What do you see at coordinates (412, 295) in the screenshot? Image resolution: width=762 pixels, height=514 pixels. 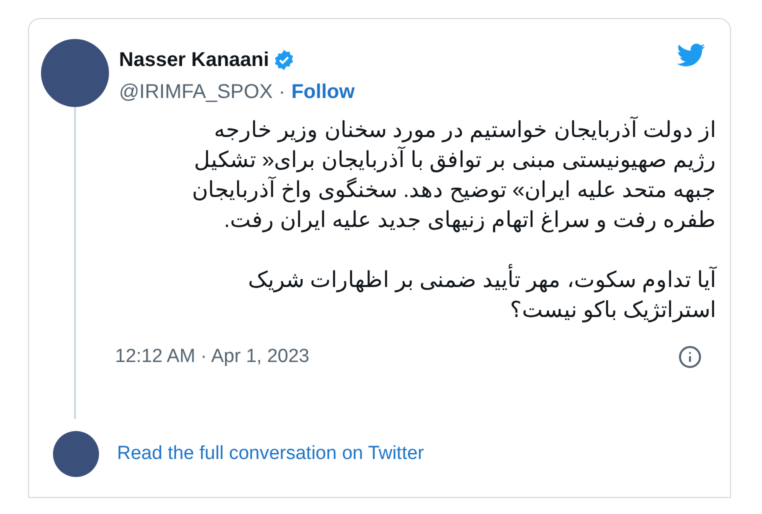 I see `tweet-paragraph: آیا تداوم سکوت، مهر تأیید ضمنی بر اظهارات شریک استراتژیک باکو نیست؟` at bounding box center [412, 295].